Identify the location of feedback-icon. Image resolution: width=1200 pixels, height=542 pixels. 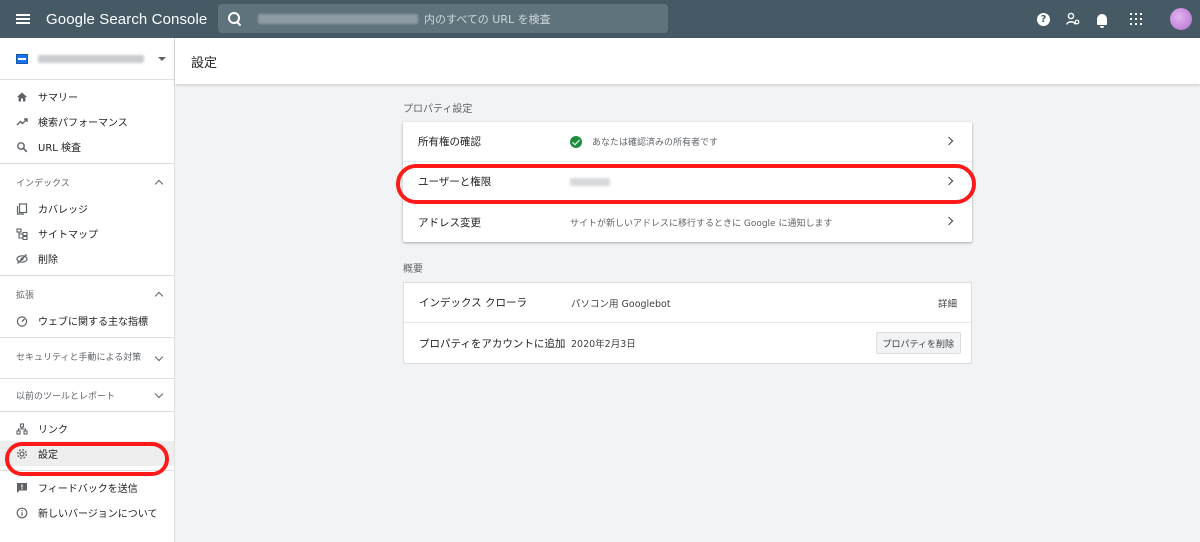
(22, 488).